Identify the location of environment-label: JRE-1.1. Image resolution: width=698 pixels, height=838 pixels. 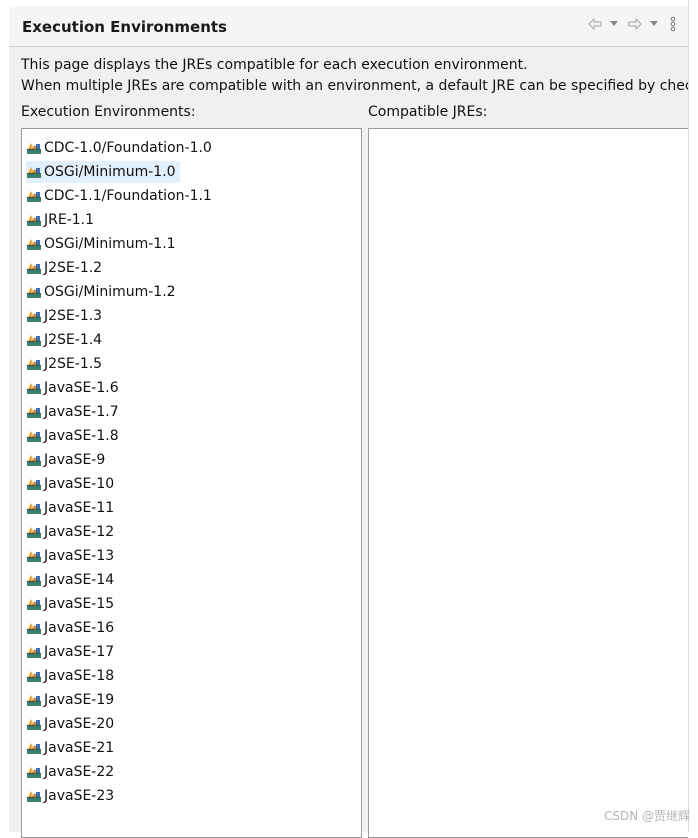
(69, 220).